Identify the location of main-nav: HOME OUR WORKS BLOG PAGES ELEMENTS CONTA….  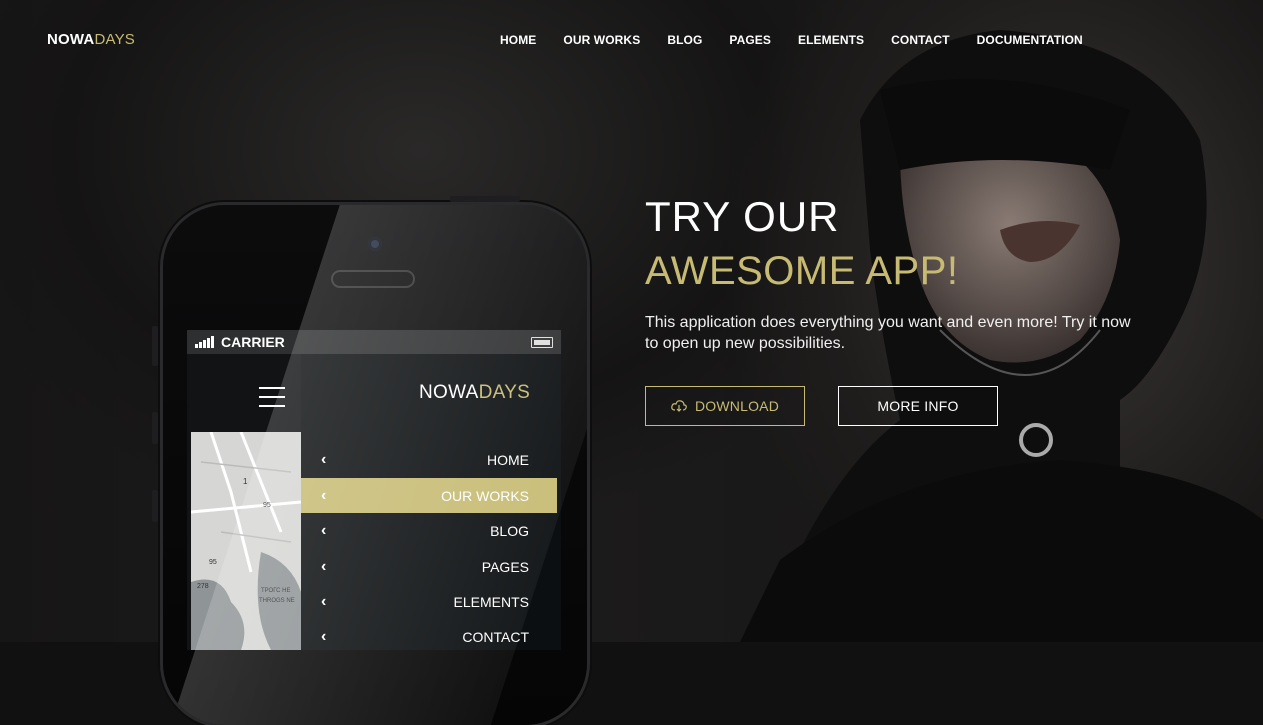
(805, 40).